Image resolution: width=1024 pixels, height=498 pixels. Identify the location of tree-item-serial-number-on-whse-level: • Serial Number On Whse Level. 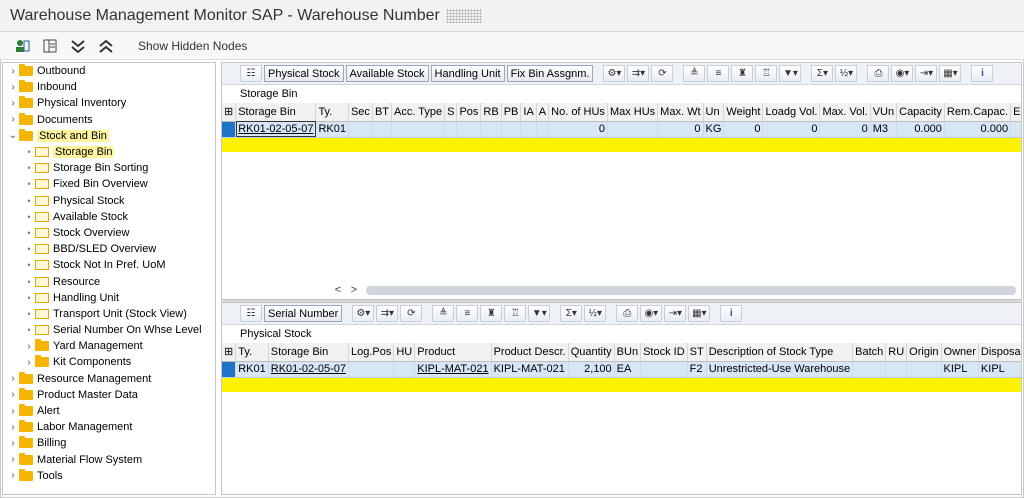
(109, 330).